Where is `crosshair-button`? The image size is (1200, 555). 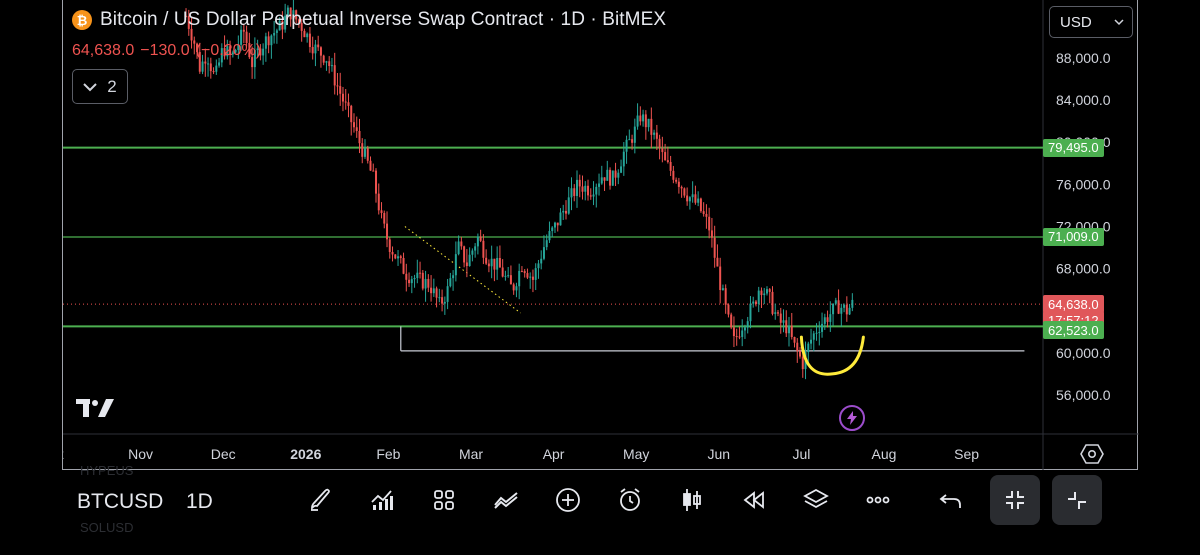
crosshair-button is located at coordinates (1077, 500).